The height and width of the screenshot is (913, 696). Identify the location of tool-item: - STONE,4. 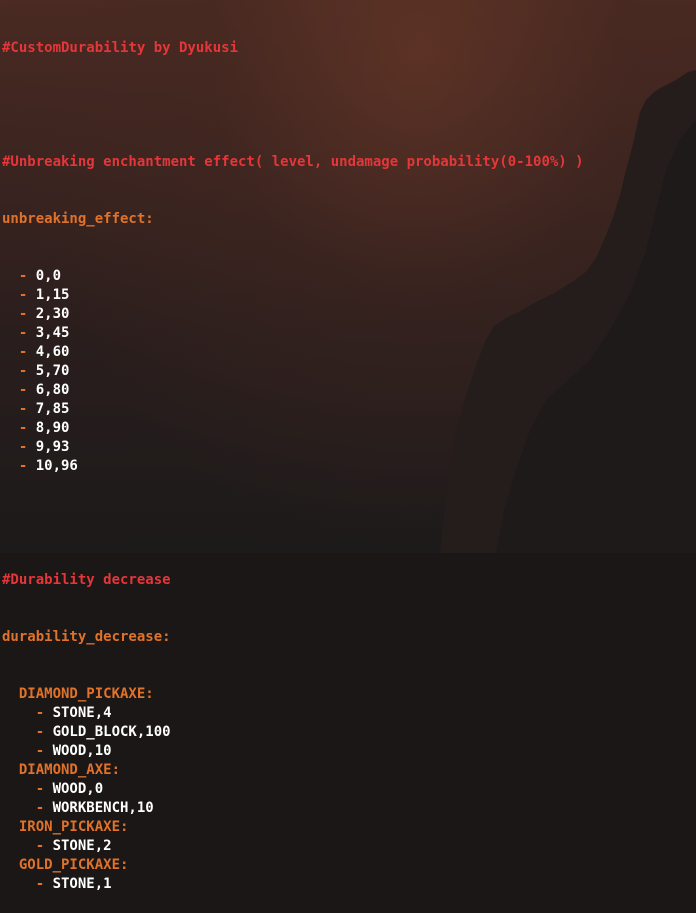
(347, 713).